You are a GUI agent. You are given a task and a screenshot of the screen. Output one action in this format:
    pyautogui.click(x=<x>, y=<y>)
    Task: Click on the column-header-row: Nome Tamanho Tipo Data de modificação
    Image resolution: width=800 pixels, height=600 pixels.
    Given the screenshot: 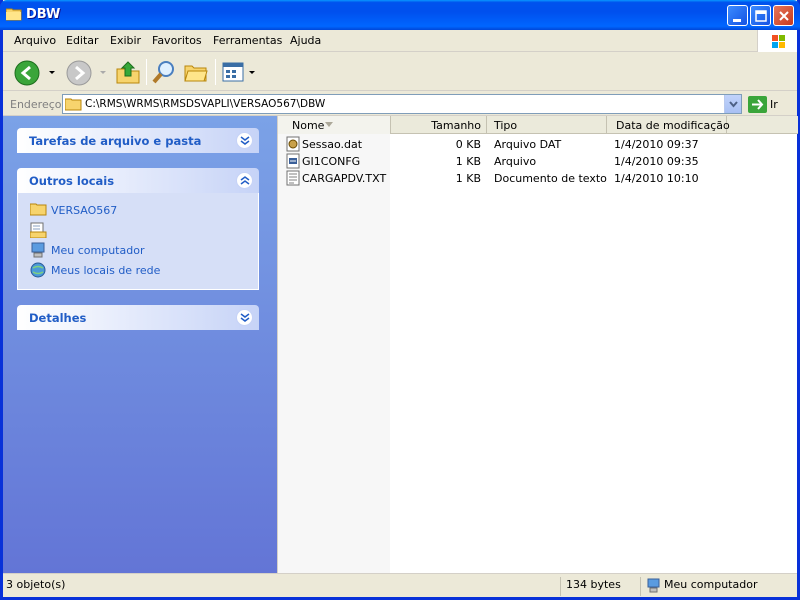 What is the action you would take?
    pyautogui.click(x=538, y=125)
    